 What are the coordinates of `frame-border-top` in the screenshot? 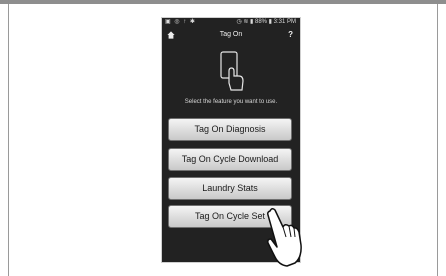 It's located at (223, 2).